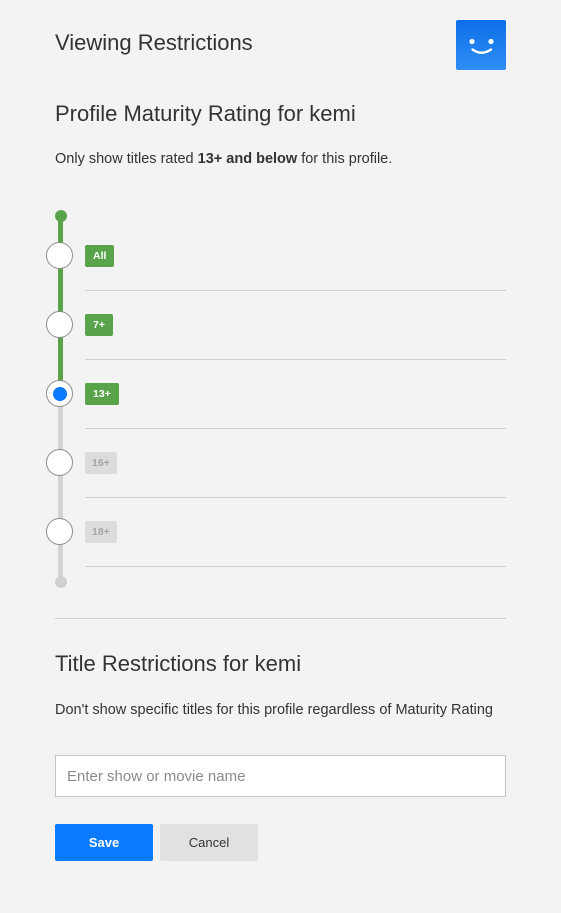 The image size is (561, 913). I want to click on rating-desc-suffix: for this profile., so click(345, 159).